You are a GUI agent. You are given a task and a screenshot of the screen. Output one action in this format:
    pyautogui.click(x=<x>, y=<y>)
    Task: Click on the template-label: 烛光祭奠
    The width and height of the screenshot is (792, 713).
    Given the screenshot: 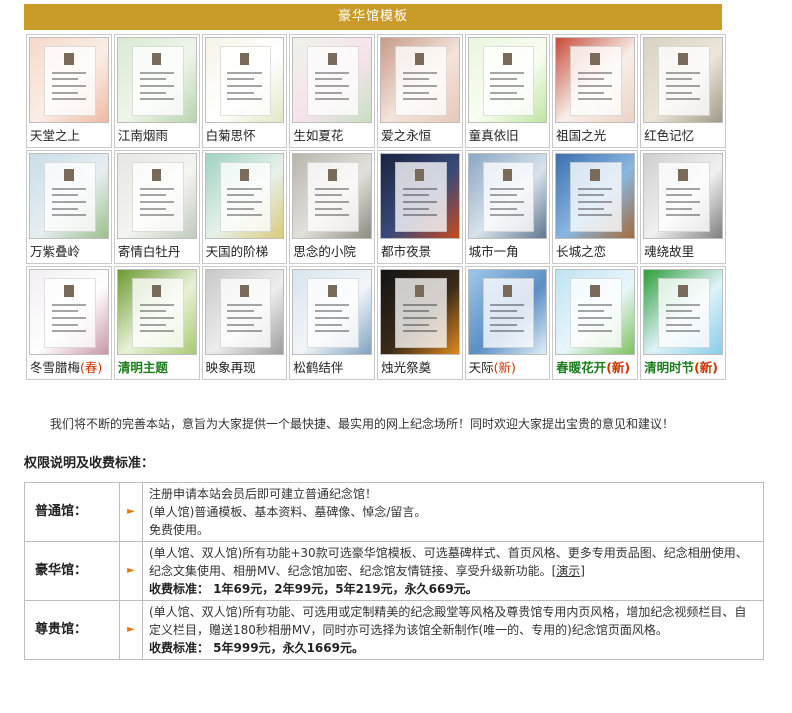 What is the action you would take?
    pyautogui.click(x=420, y=368)
    